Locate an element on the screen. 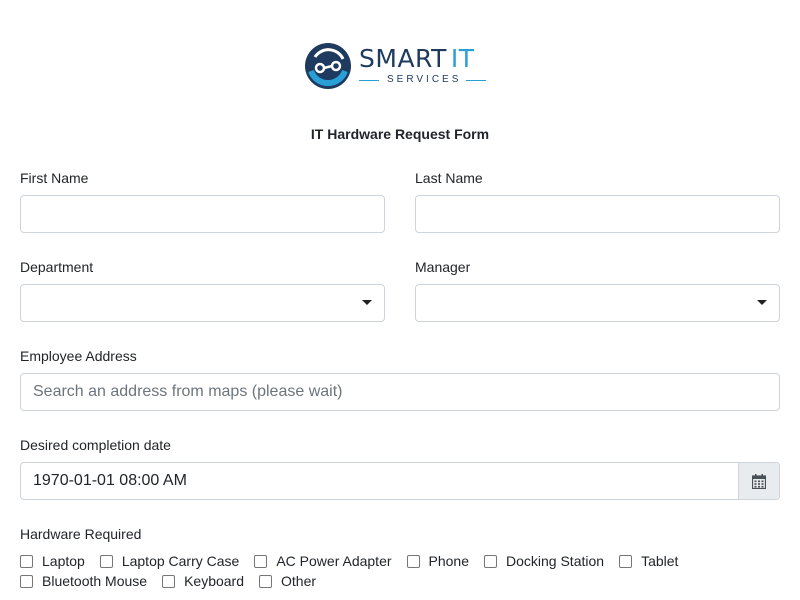 This screenshot has width=800, height=600. form-title: IT Hardware Request Form is located at coordinates (400, 134).